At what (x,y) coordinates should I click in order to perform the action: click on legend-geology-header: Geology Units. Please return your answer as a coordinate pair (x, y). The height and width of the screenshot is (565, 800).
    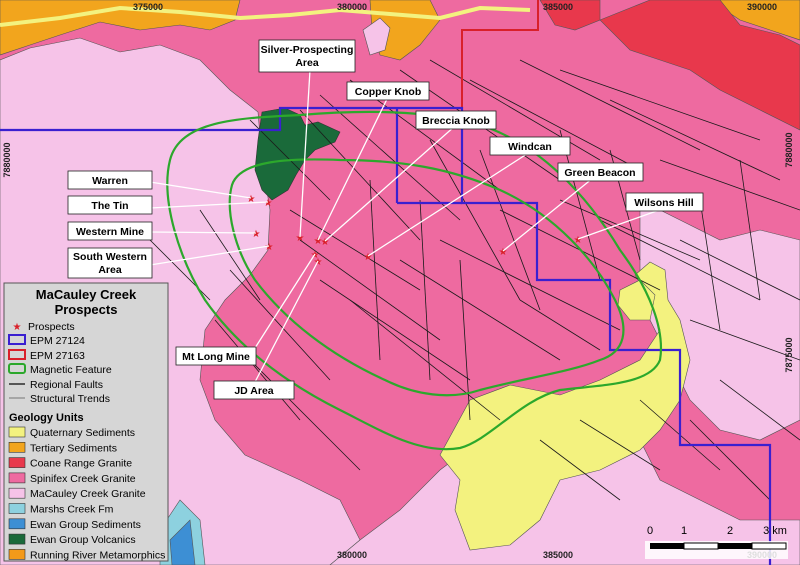
    Looking at the image, I should click on (46, 418).